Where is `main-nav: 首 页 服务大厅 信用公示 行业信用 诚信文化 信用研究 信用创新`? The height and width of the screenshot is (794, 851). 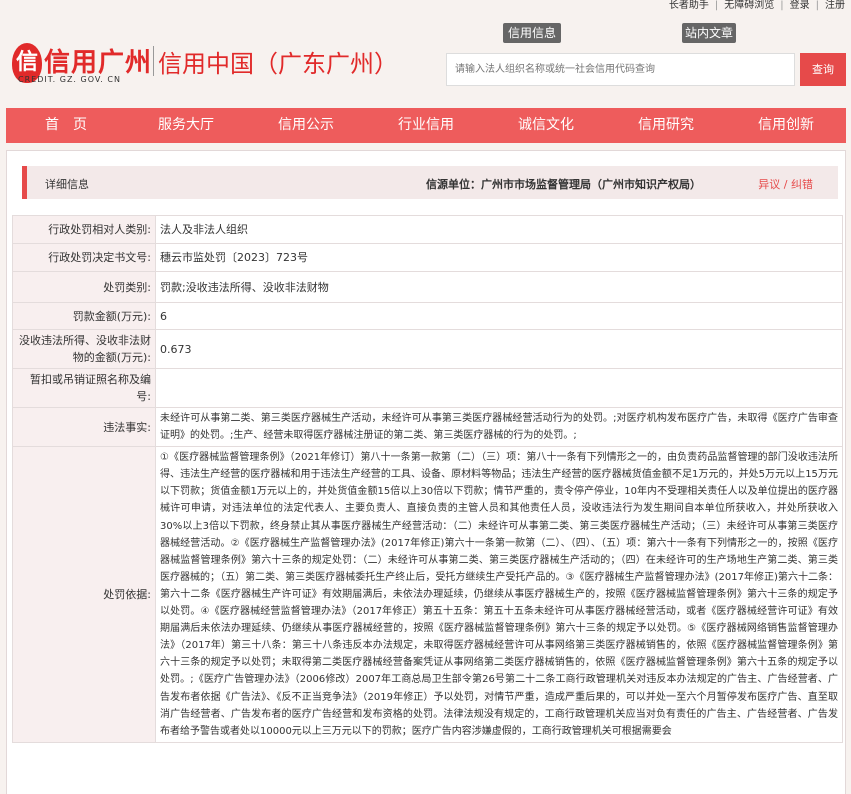 main-nav: 首 页 服务大厅 信用公示 行业信用 诚信文化 信用研究 信用创新 is located at coordinates (426, 125).